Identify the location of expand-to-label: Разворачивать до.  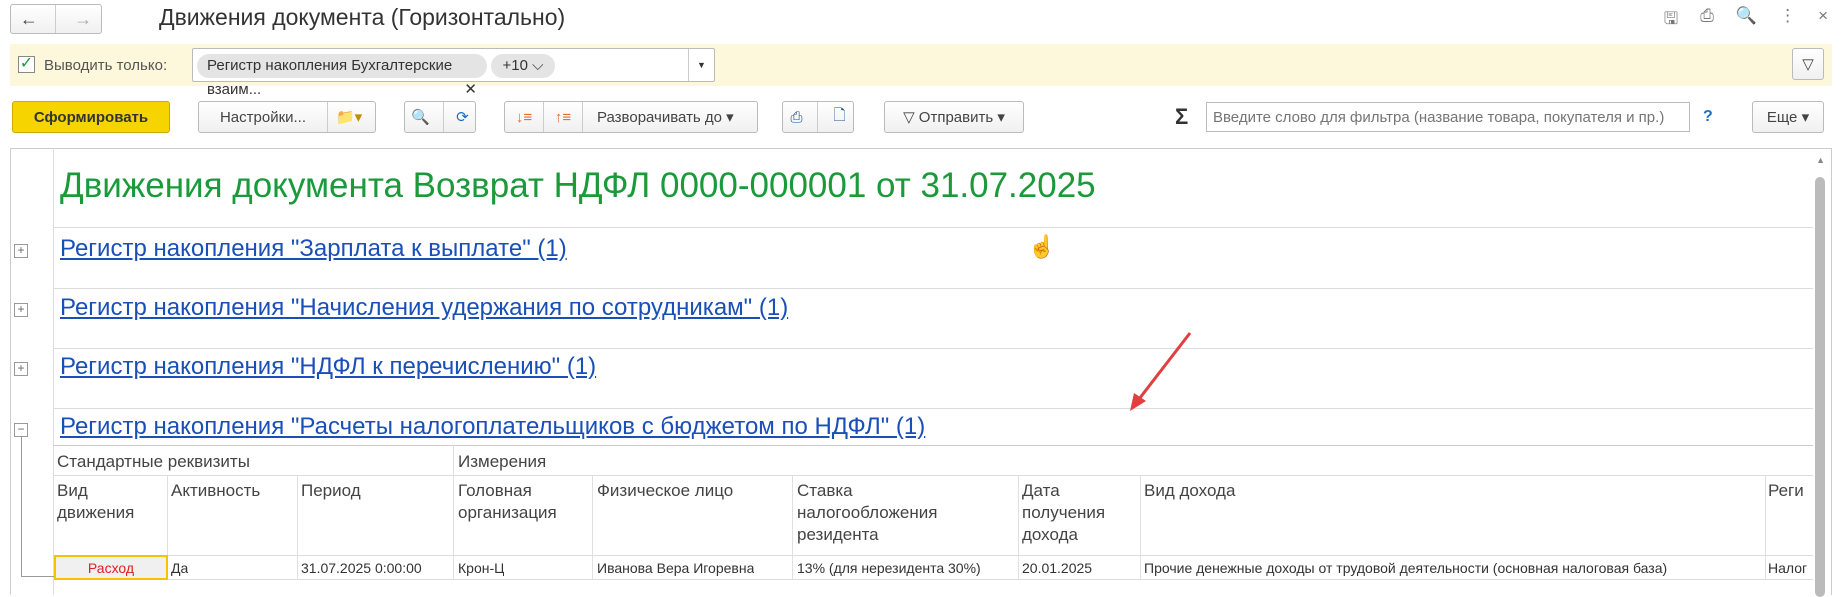
(660, 117).